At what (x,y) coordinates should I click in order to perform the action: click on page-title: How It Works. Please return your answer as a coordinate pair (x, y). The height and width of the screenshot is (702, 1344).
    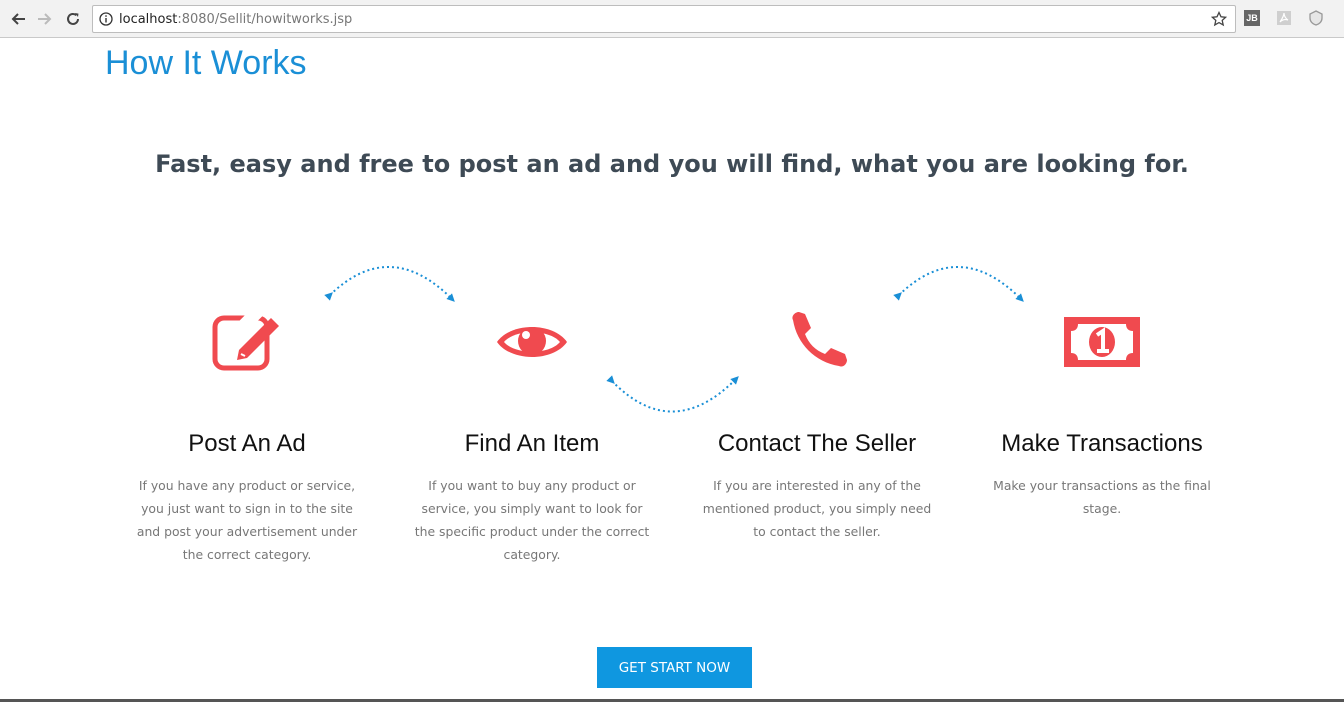
    Looking at the image, I should click on (206, 63).